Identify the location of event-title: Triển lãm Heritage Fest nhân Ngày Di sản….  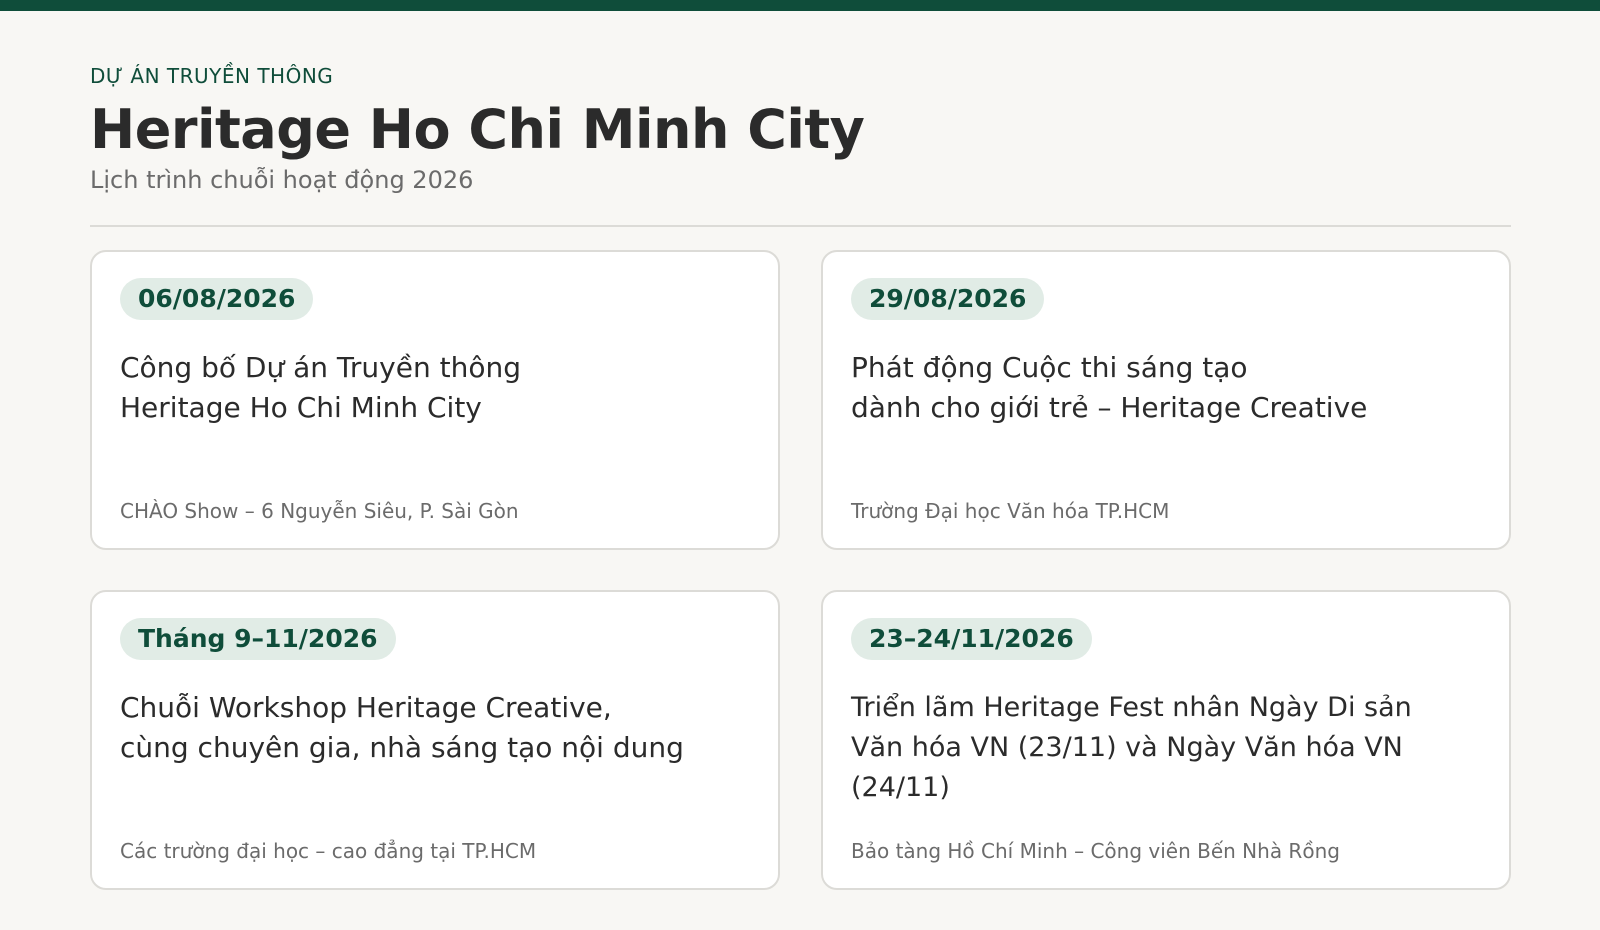
(1131, 747).